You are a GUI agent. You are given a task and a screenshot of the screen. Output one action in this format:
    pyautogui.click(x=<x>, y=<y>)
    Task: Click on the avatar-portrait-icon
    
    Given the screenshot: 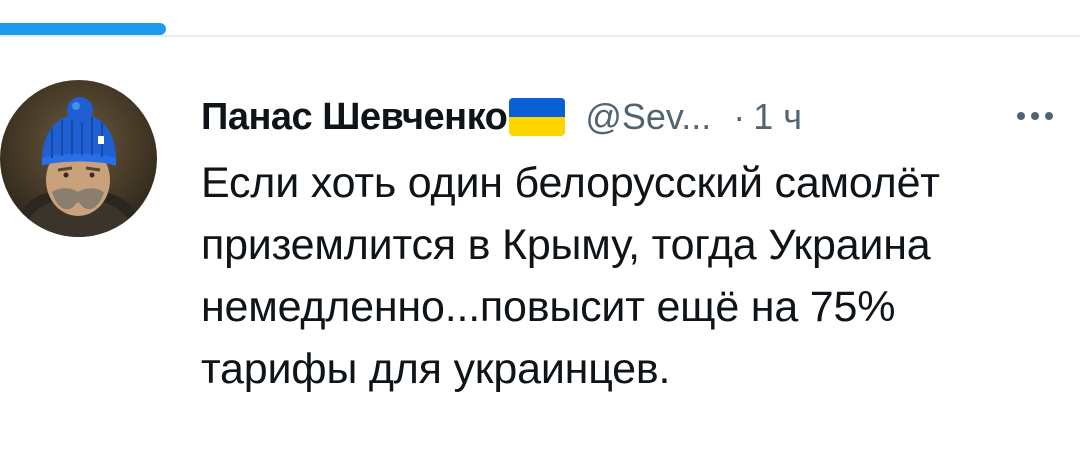 What is the action you would take?
    pyautogui.click(x=78, y=158)
    